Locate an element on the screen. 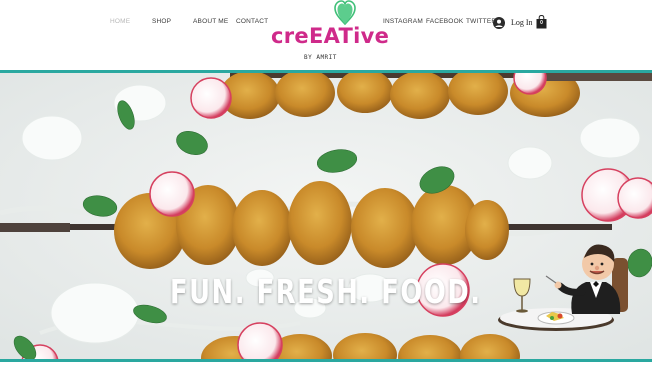 The image size is (652, 367). nav-twitter: TWITTER is located at coordinates (481, 21).